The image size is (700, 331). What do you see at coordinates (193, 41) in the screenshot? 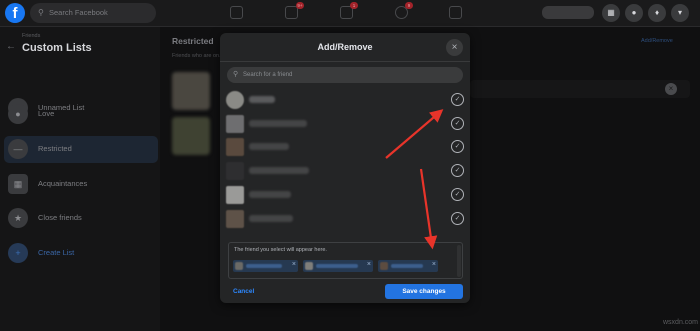
I see `list-heading: Restricted` at bounding box center [193, 41].